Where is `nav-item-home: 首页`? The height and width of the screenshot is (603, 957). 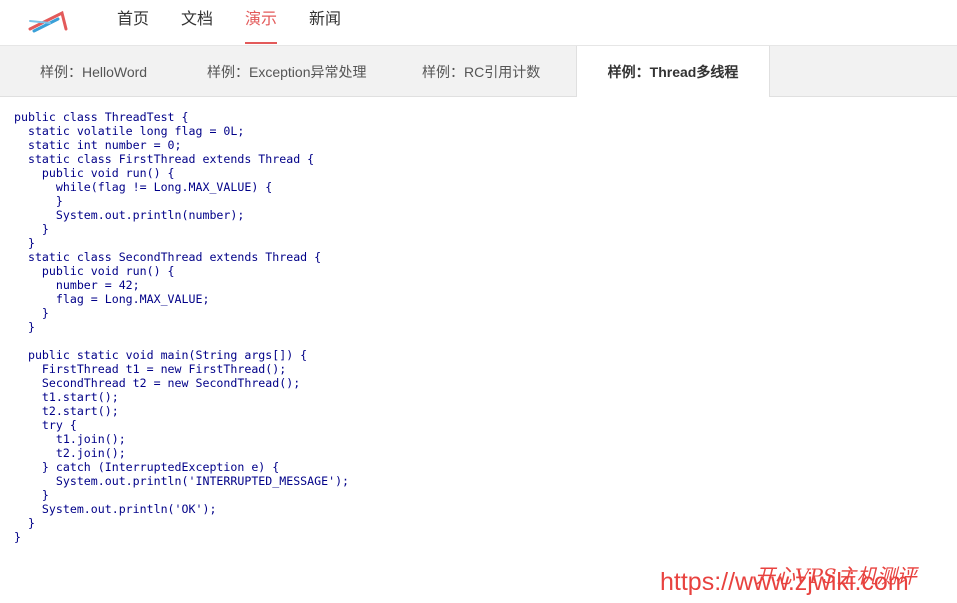 nav-item-home: 首页 is located at coordinates (133, 27).